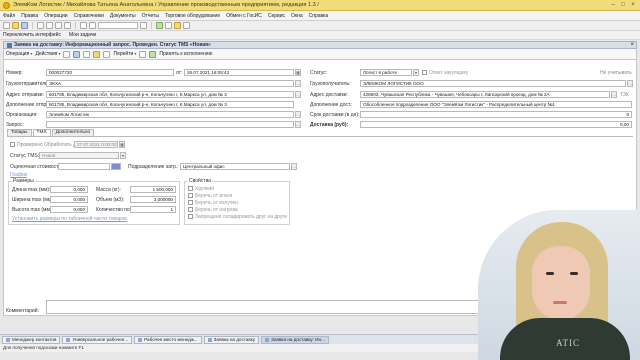 The height and width of the screenshot is (360, 640). What do you see at coordinates (170, 83) in the screenshot?
I see `sender-field: ЭКХА` at bounding box center [170, 83].